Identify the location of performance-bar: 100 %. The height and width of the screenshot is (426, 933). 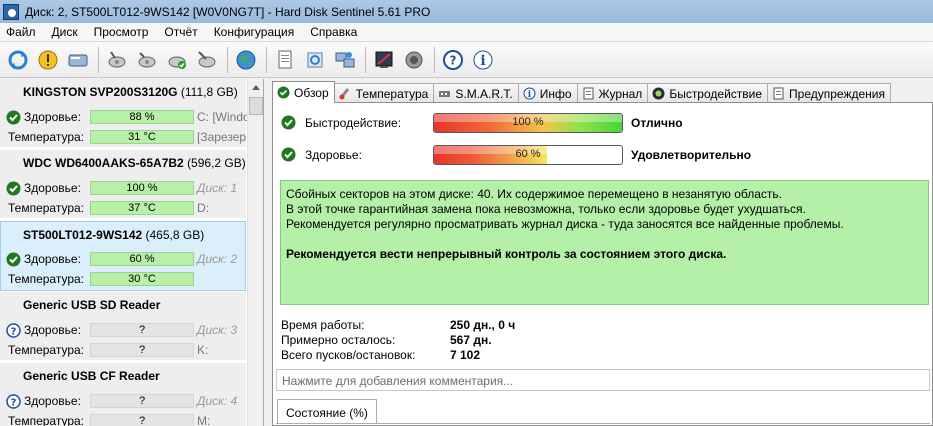
(528, 123).